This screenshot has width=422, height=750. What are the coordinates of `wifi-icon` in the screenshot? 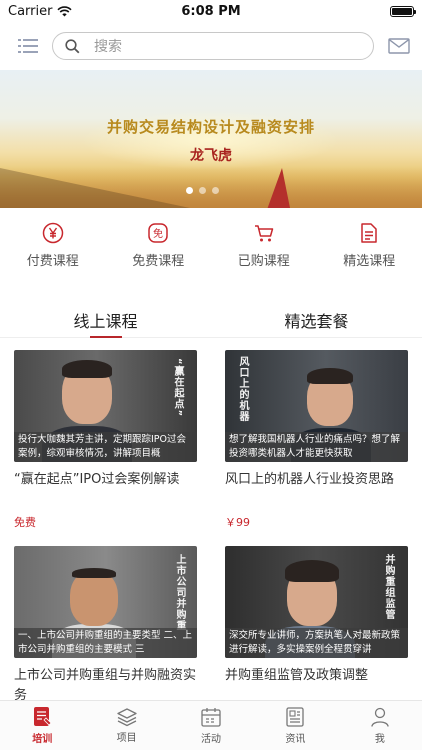 It's located at (65, 10).